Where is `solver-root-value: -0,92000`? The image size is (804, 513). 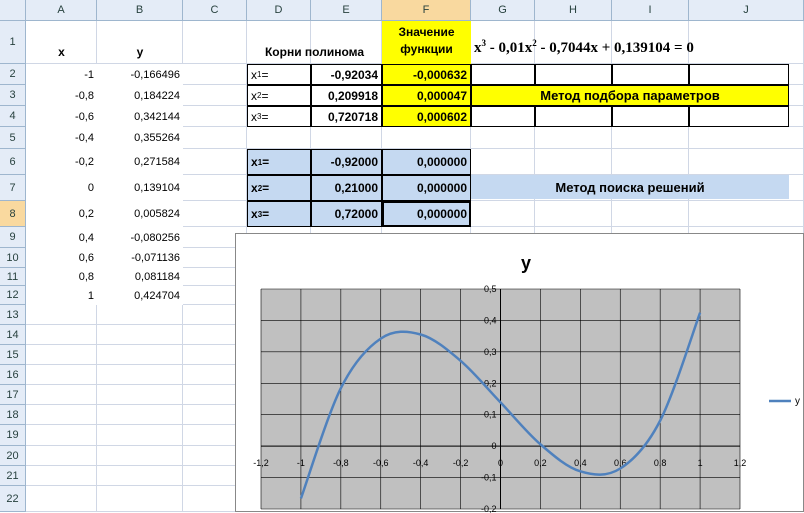
solver-root-value: -0,92000 is located at coordinates (346, 162).